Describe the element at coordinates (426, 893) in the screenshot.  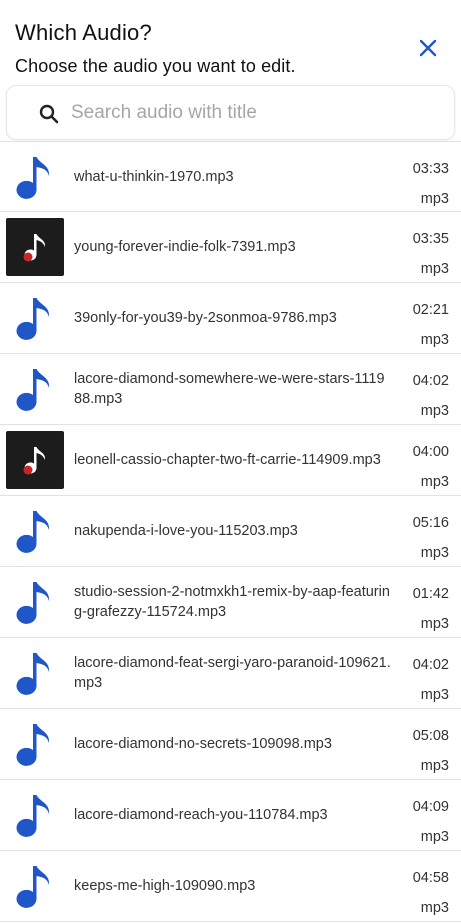
I see `audio-meta: 04:58 mp3` at that location.